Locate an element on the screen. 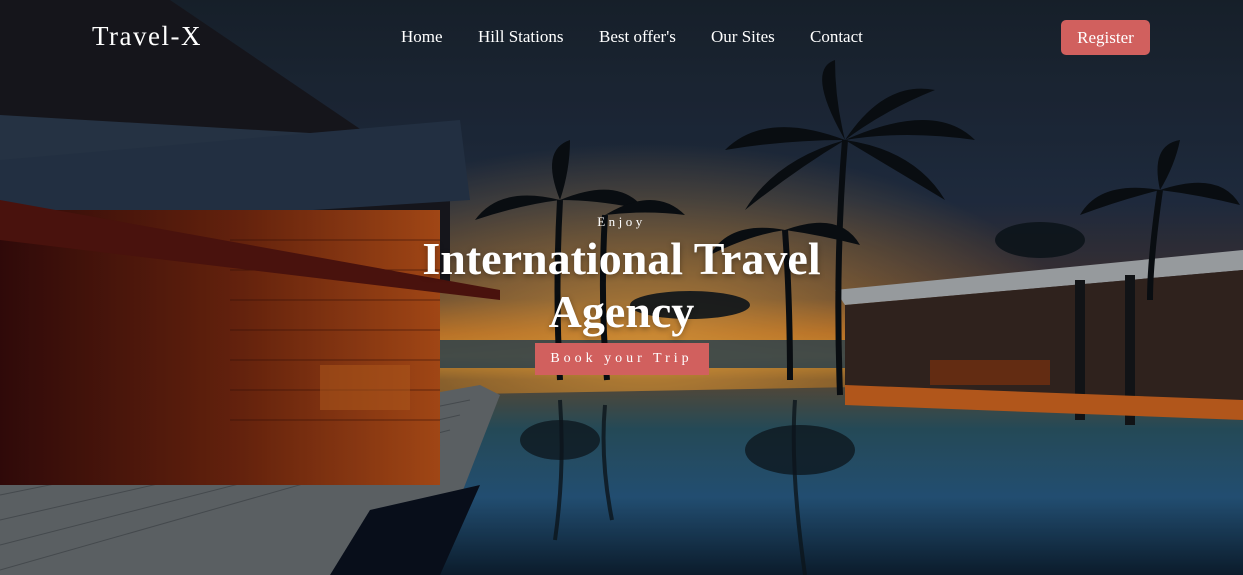 The width and height of the screenshot is (1243, 575). hero-headline-line1: International Travel is located at coordinates (621, 258).